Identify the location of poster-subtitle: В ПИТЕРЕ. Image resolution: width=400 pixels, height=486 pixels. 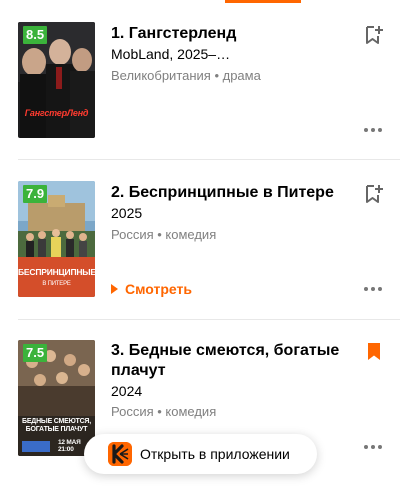
(56, 284).